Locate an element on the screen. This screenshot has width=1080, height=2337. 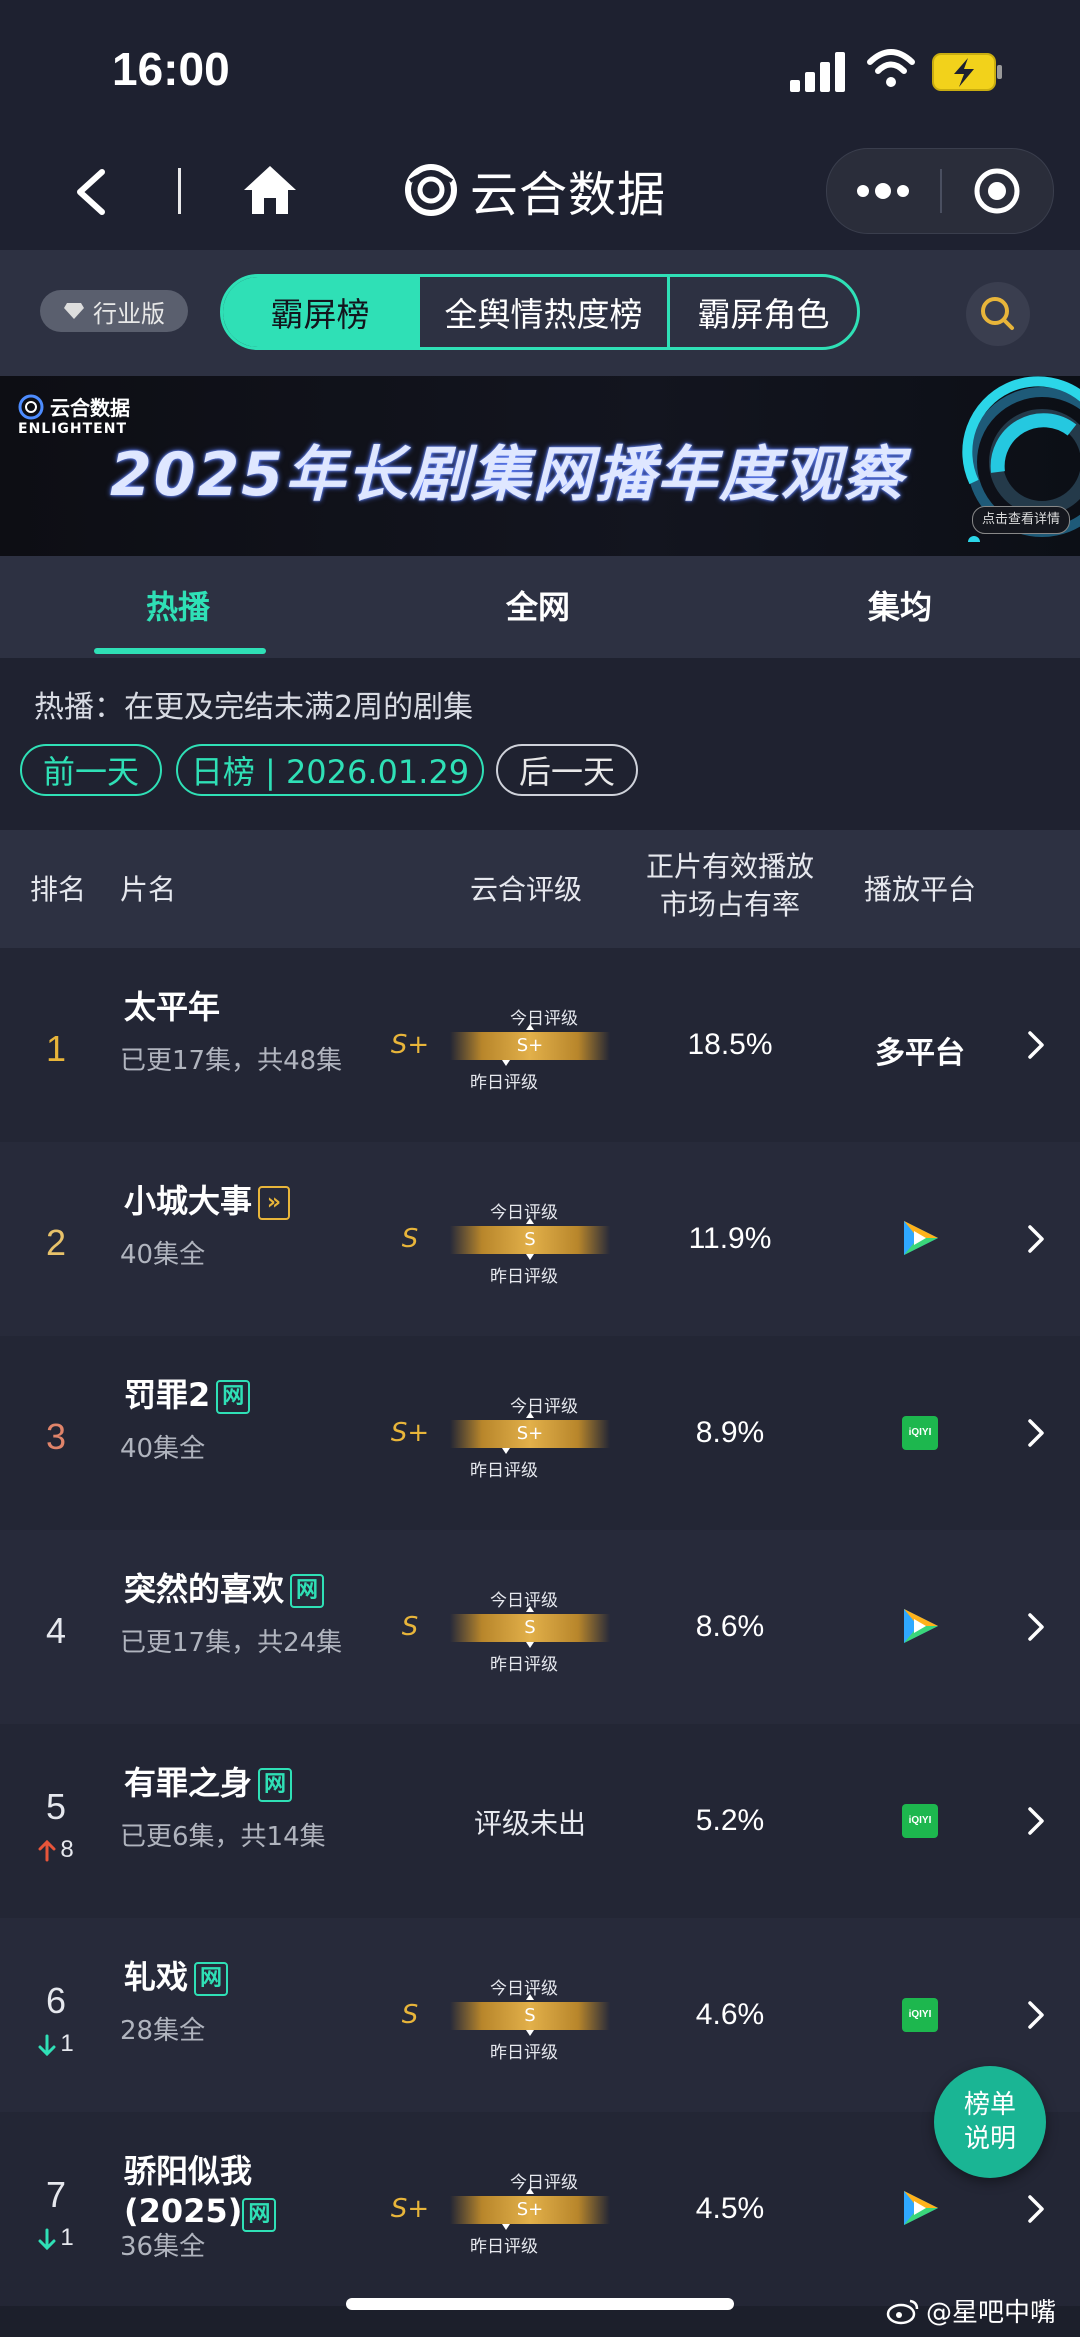
show-title: 有罪之身网 is located at coordinates (274, 1781).